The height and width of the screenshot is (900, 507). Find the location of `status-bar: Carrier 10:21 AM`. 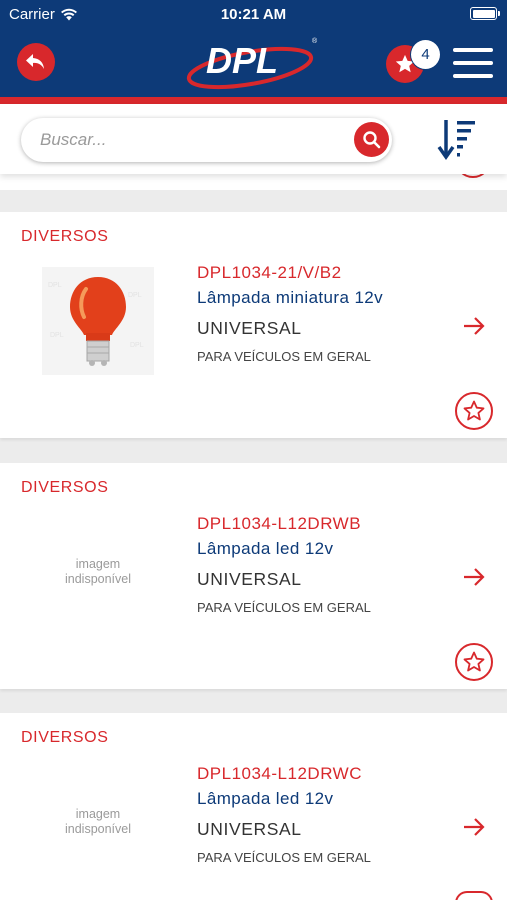

status-bar: Carrier 10:21 AM is located at coordinates (253, 14).